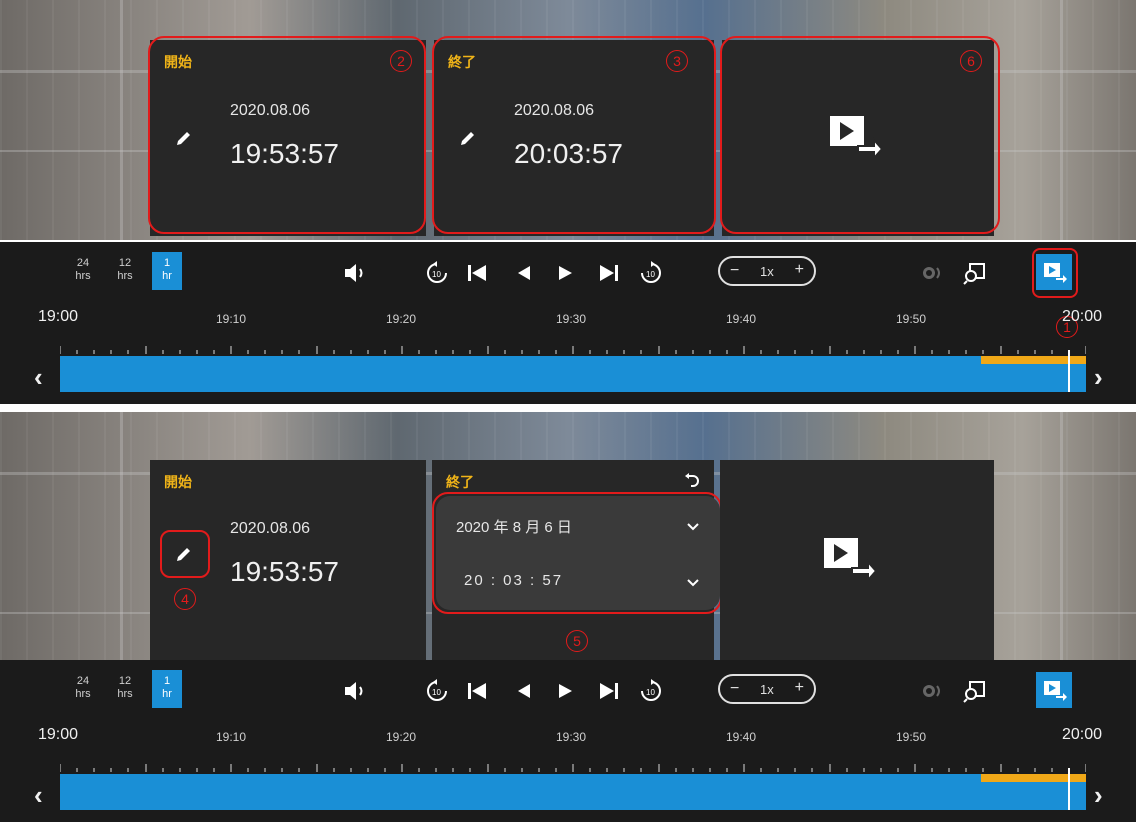 The height and width of the screenshot is (822, 1136). I want to click on export-button, so click(1054, 690).